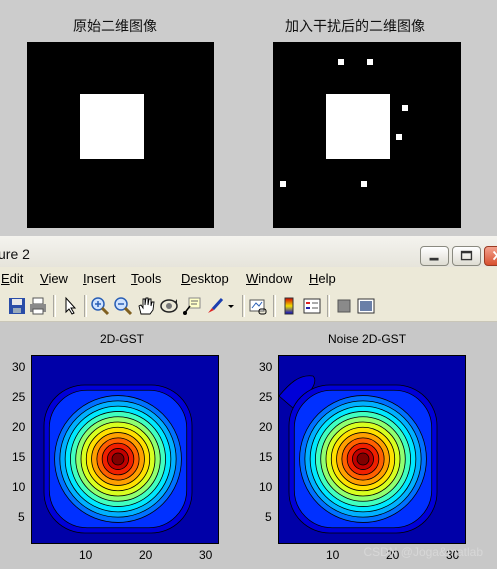 Image resolution: width=497 pixels, height=569 pixels. I want to click on minimize-button, so click(434, 256).